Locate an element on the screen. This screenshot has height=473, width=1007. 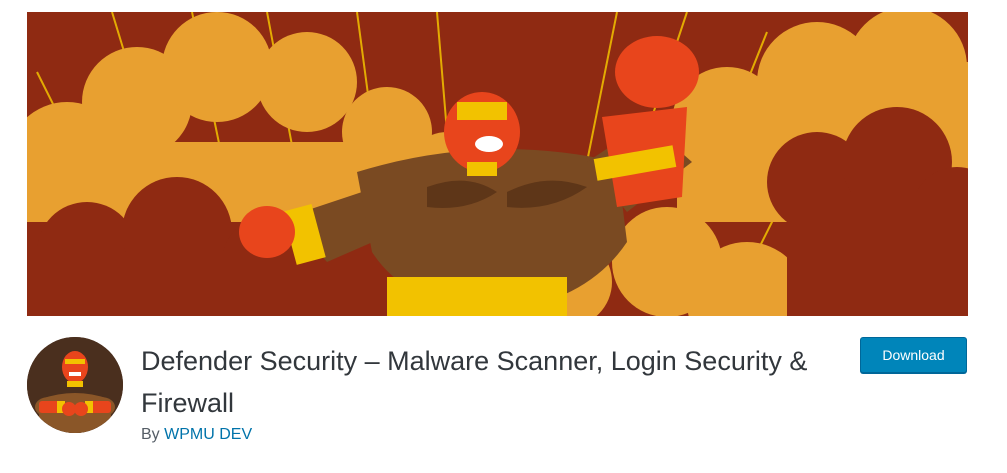
author-prefix: By is located at coordinates (150, 434).